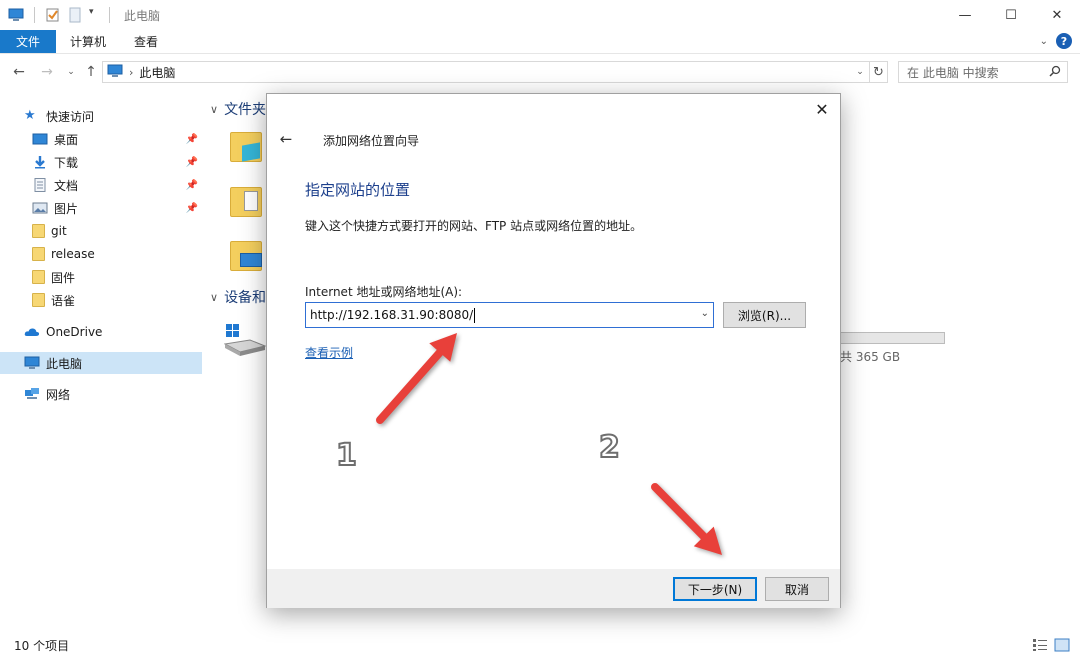  What do you see at coordinates (64, 363) in the screenshot?
I see `sidebar-item-label: 此电脑` at bounding box center [64, 363].